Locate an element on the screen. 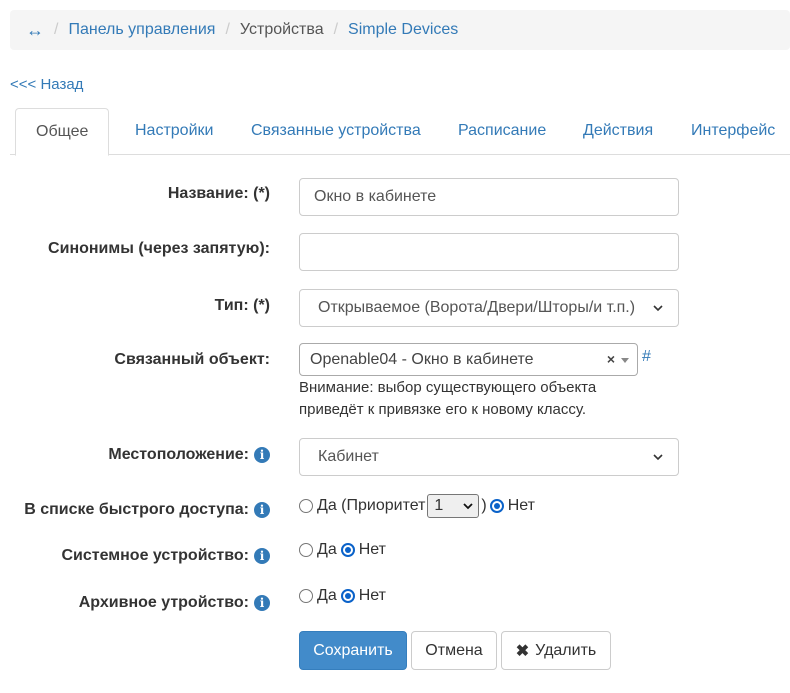  cancel-button: Отмена is located at coordinates (454, 650).